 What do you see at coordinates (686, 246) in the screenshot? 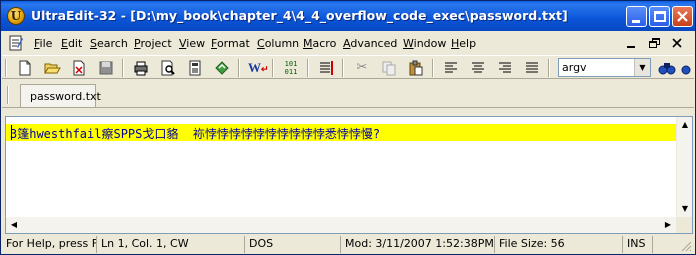
I see `resize-grip-icon` at bounding box center [686, 246].